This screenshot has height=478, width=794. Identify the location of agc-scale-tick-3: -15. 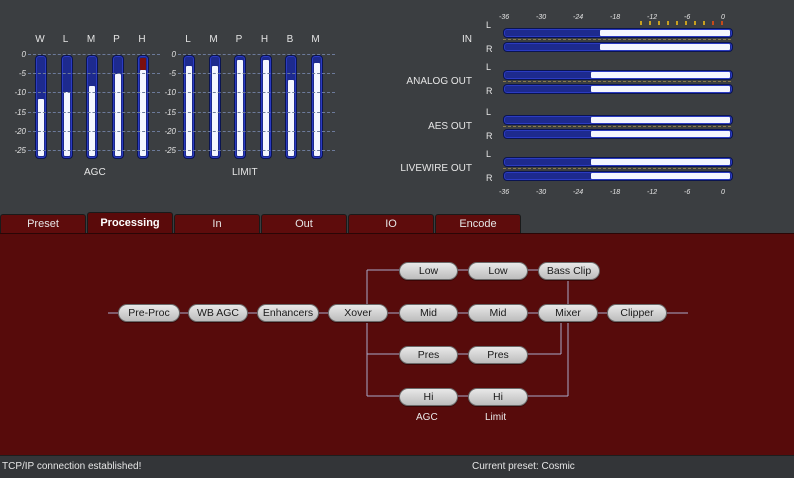
(20, 112).